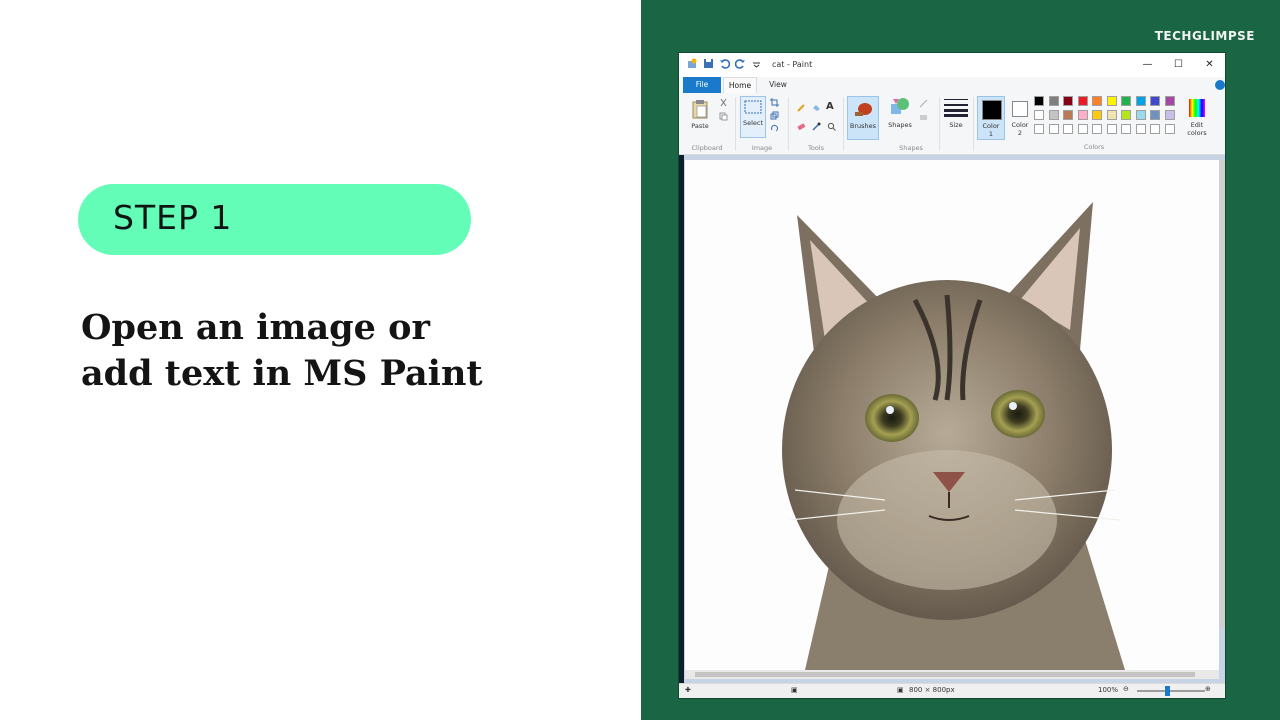 This screenshot has width=1280, height=720. Describe the element at coordinates (702, 85) in the screenshot. I see `tab-file: File` at that location.